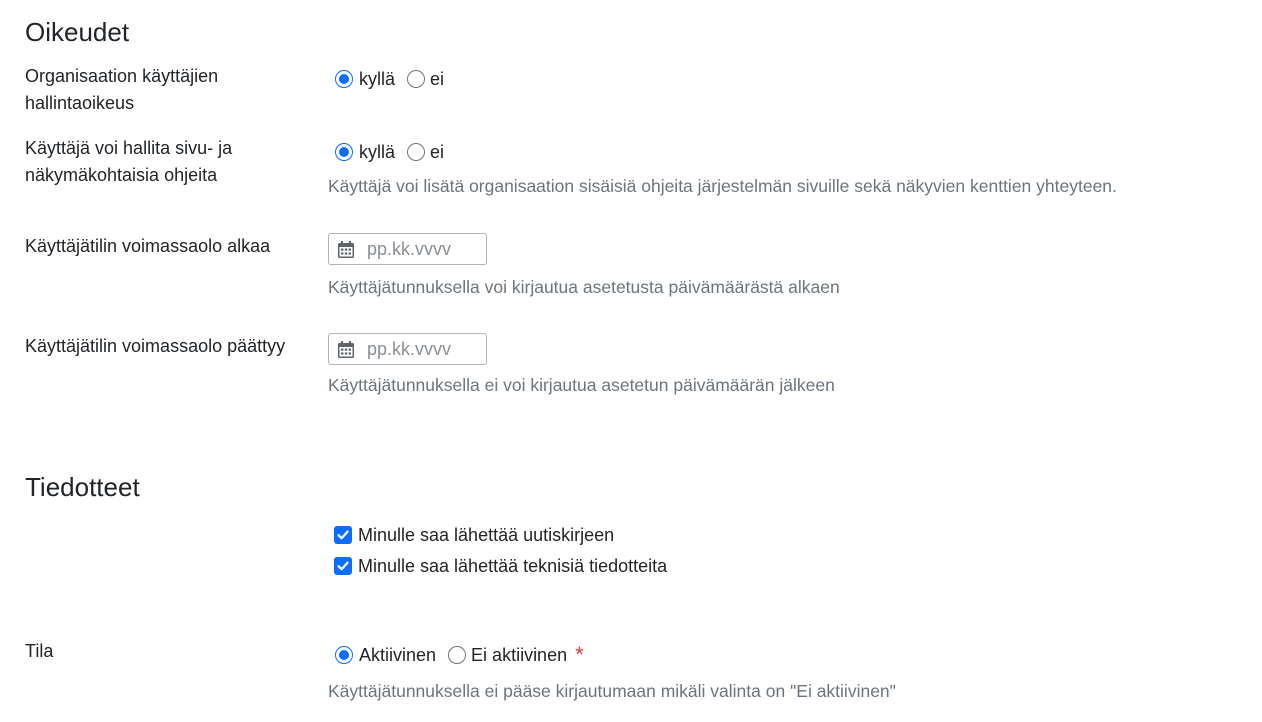 This screenshot has height=722, width=1262. I want to click on page-help-no-label: ei, so click(437, 152).